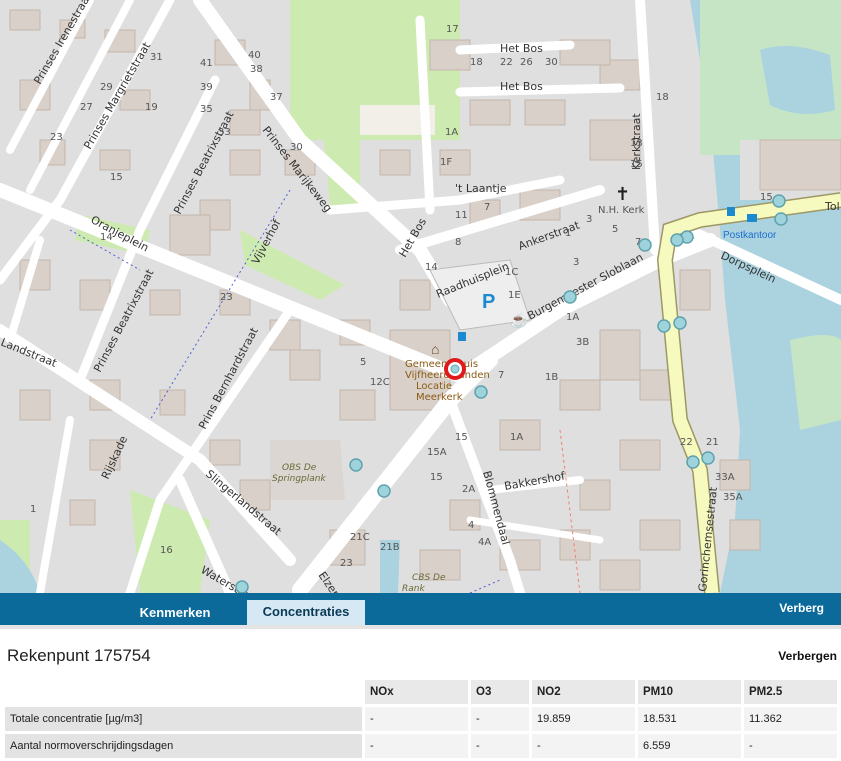  I want to click on church-icon: ✝, so click(622, 194).